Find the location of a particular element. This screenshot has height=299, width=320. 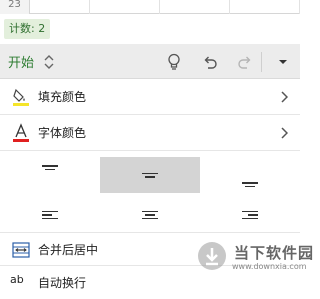

fill-color-row: 填充颜色 is located at coordinates (150, 97).